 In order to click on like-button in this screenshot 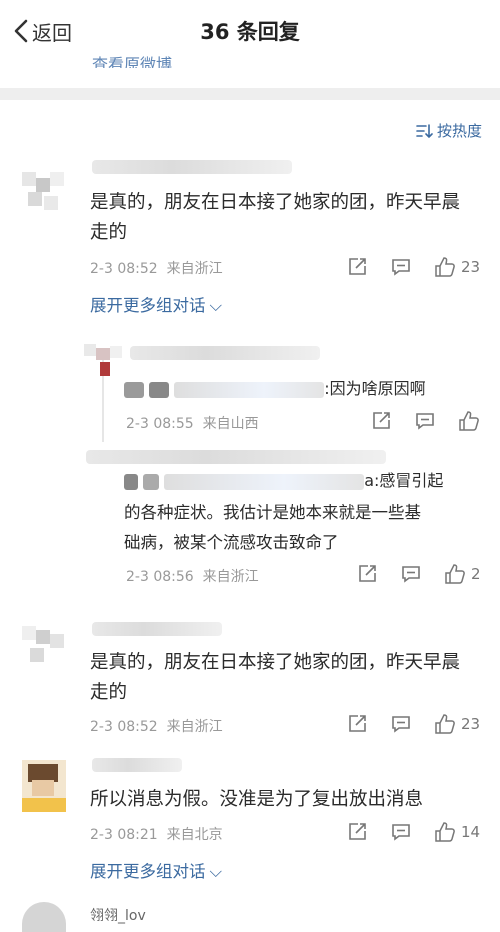, I will do `click(469, 421)`.